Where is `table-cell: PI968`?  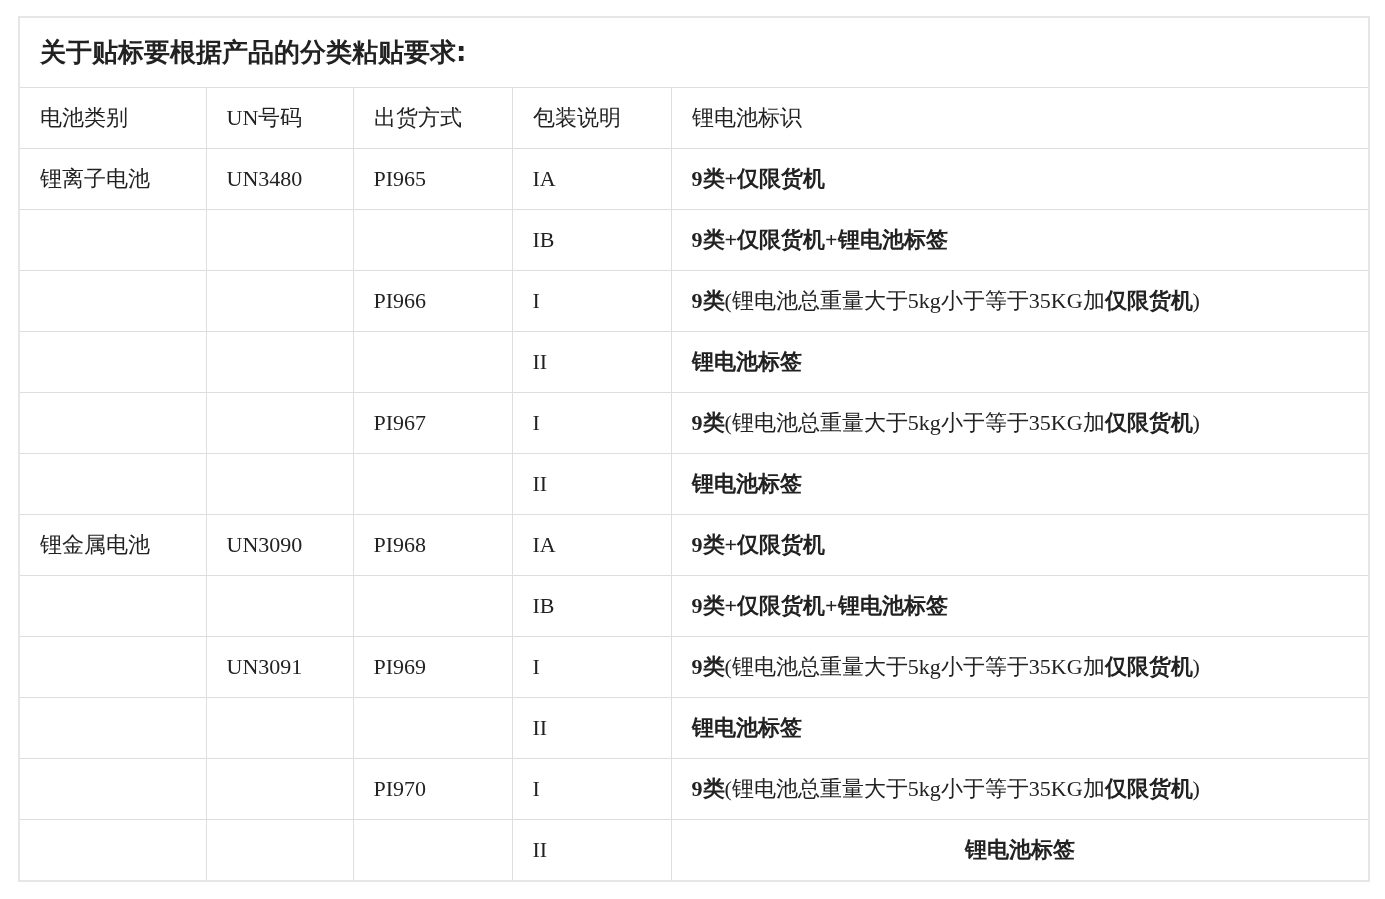
table-cell: PI968 is located at coordinates (400, 544).